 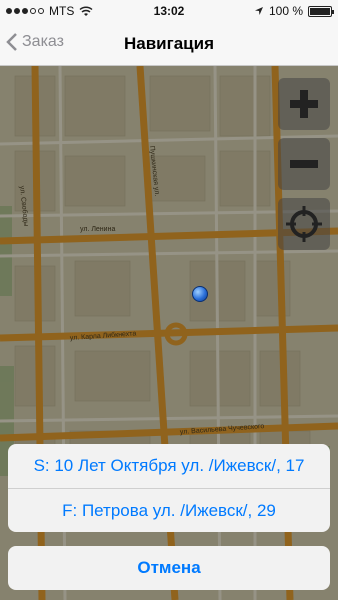 I want to click on zoom-out-button, so click(x=304, y=164).